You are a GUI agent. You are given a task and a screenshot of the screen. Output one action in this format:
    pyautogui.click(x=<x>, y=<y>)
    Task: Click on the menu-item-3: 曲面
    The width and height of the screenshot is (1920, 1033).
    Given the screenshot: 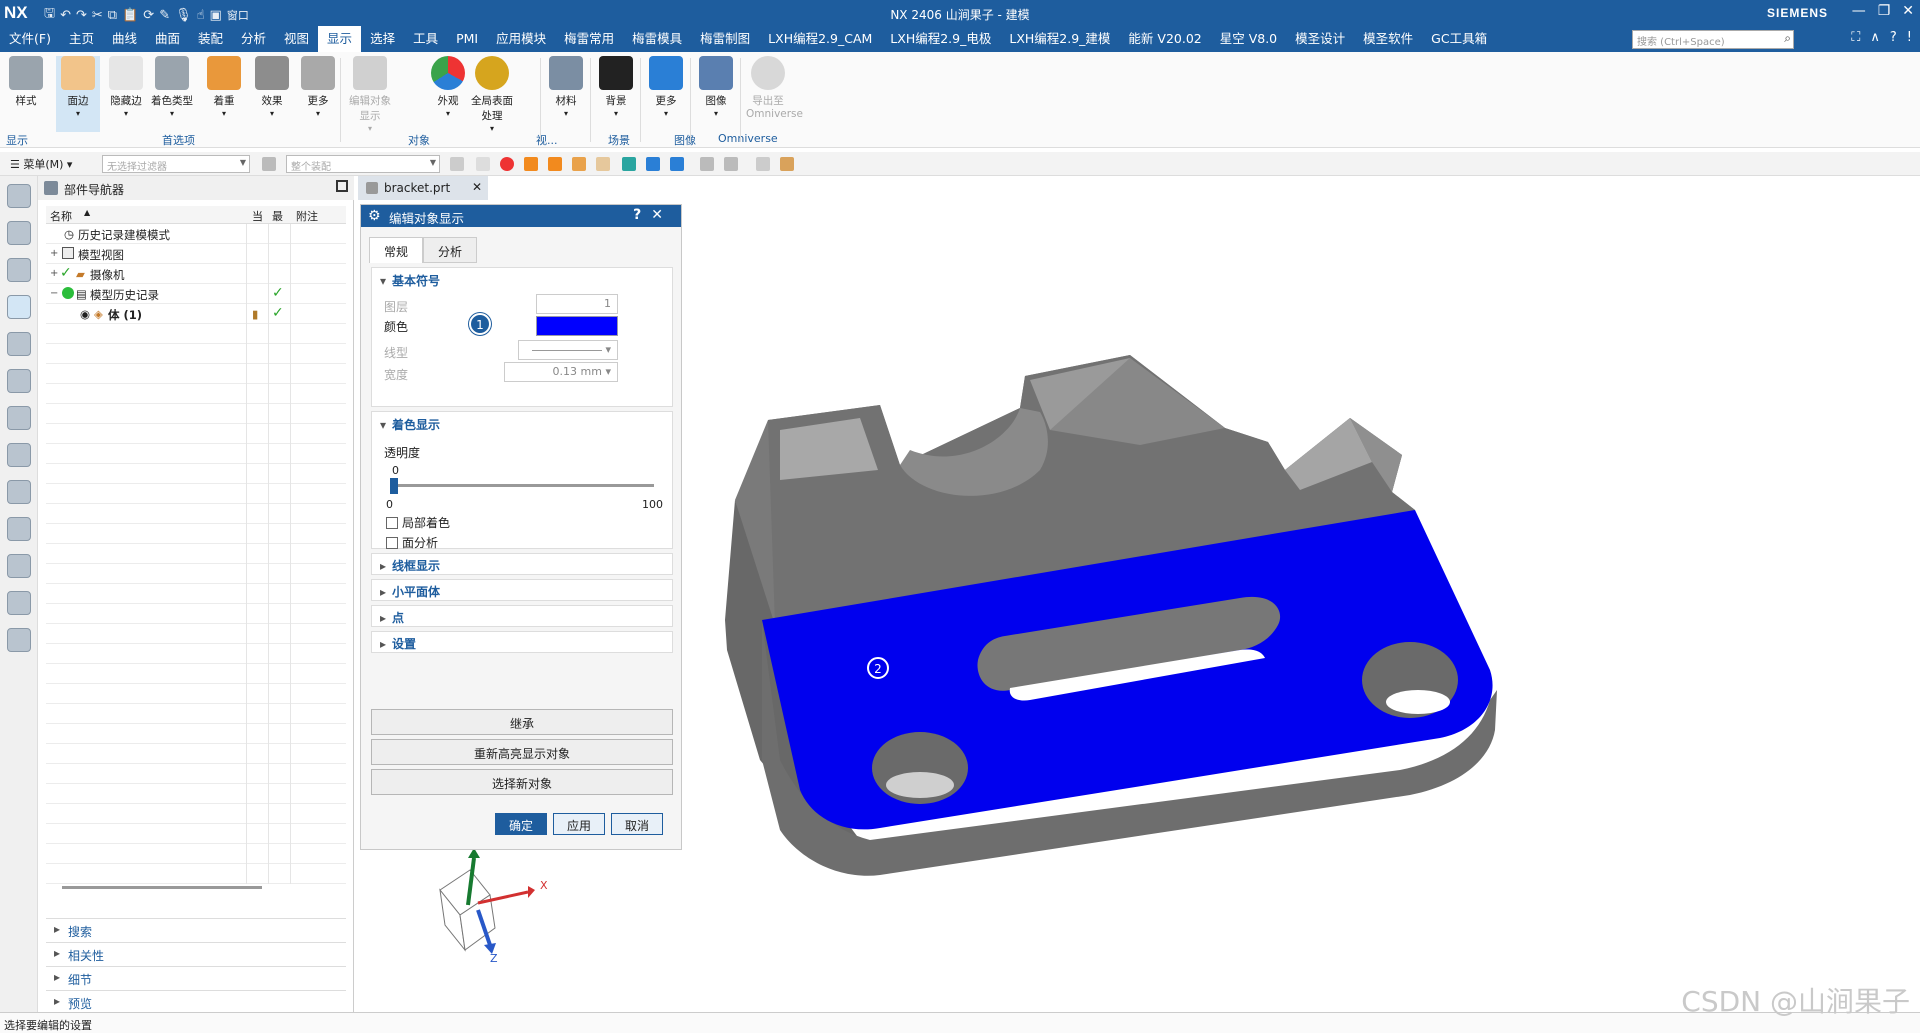 What is the action you would take?
    pyautogui.click(x=167, y=39)
    